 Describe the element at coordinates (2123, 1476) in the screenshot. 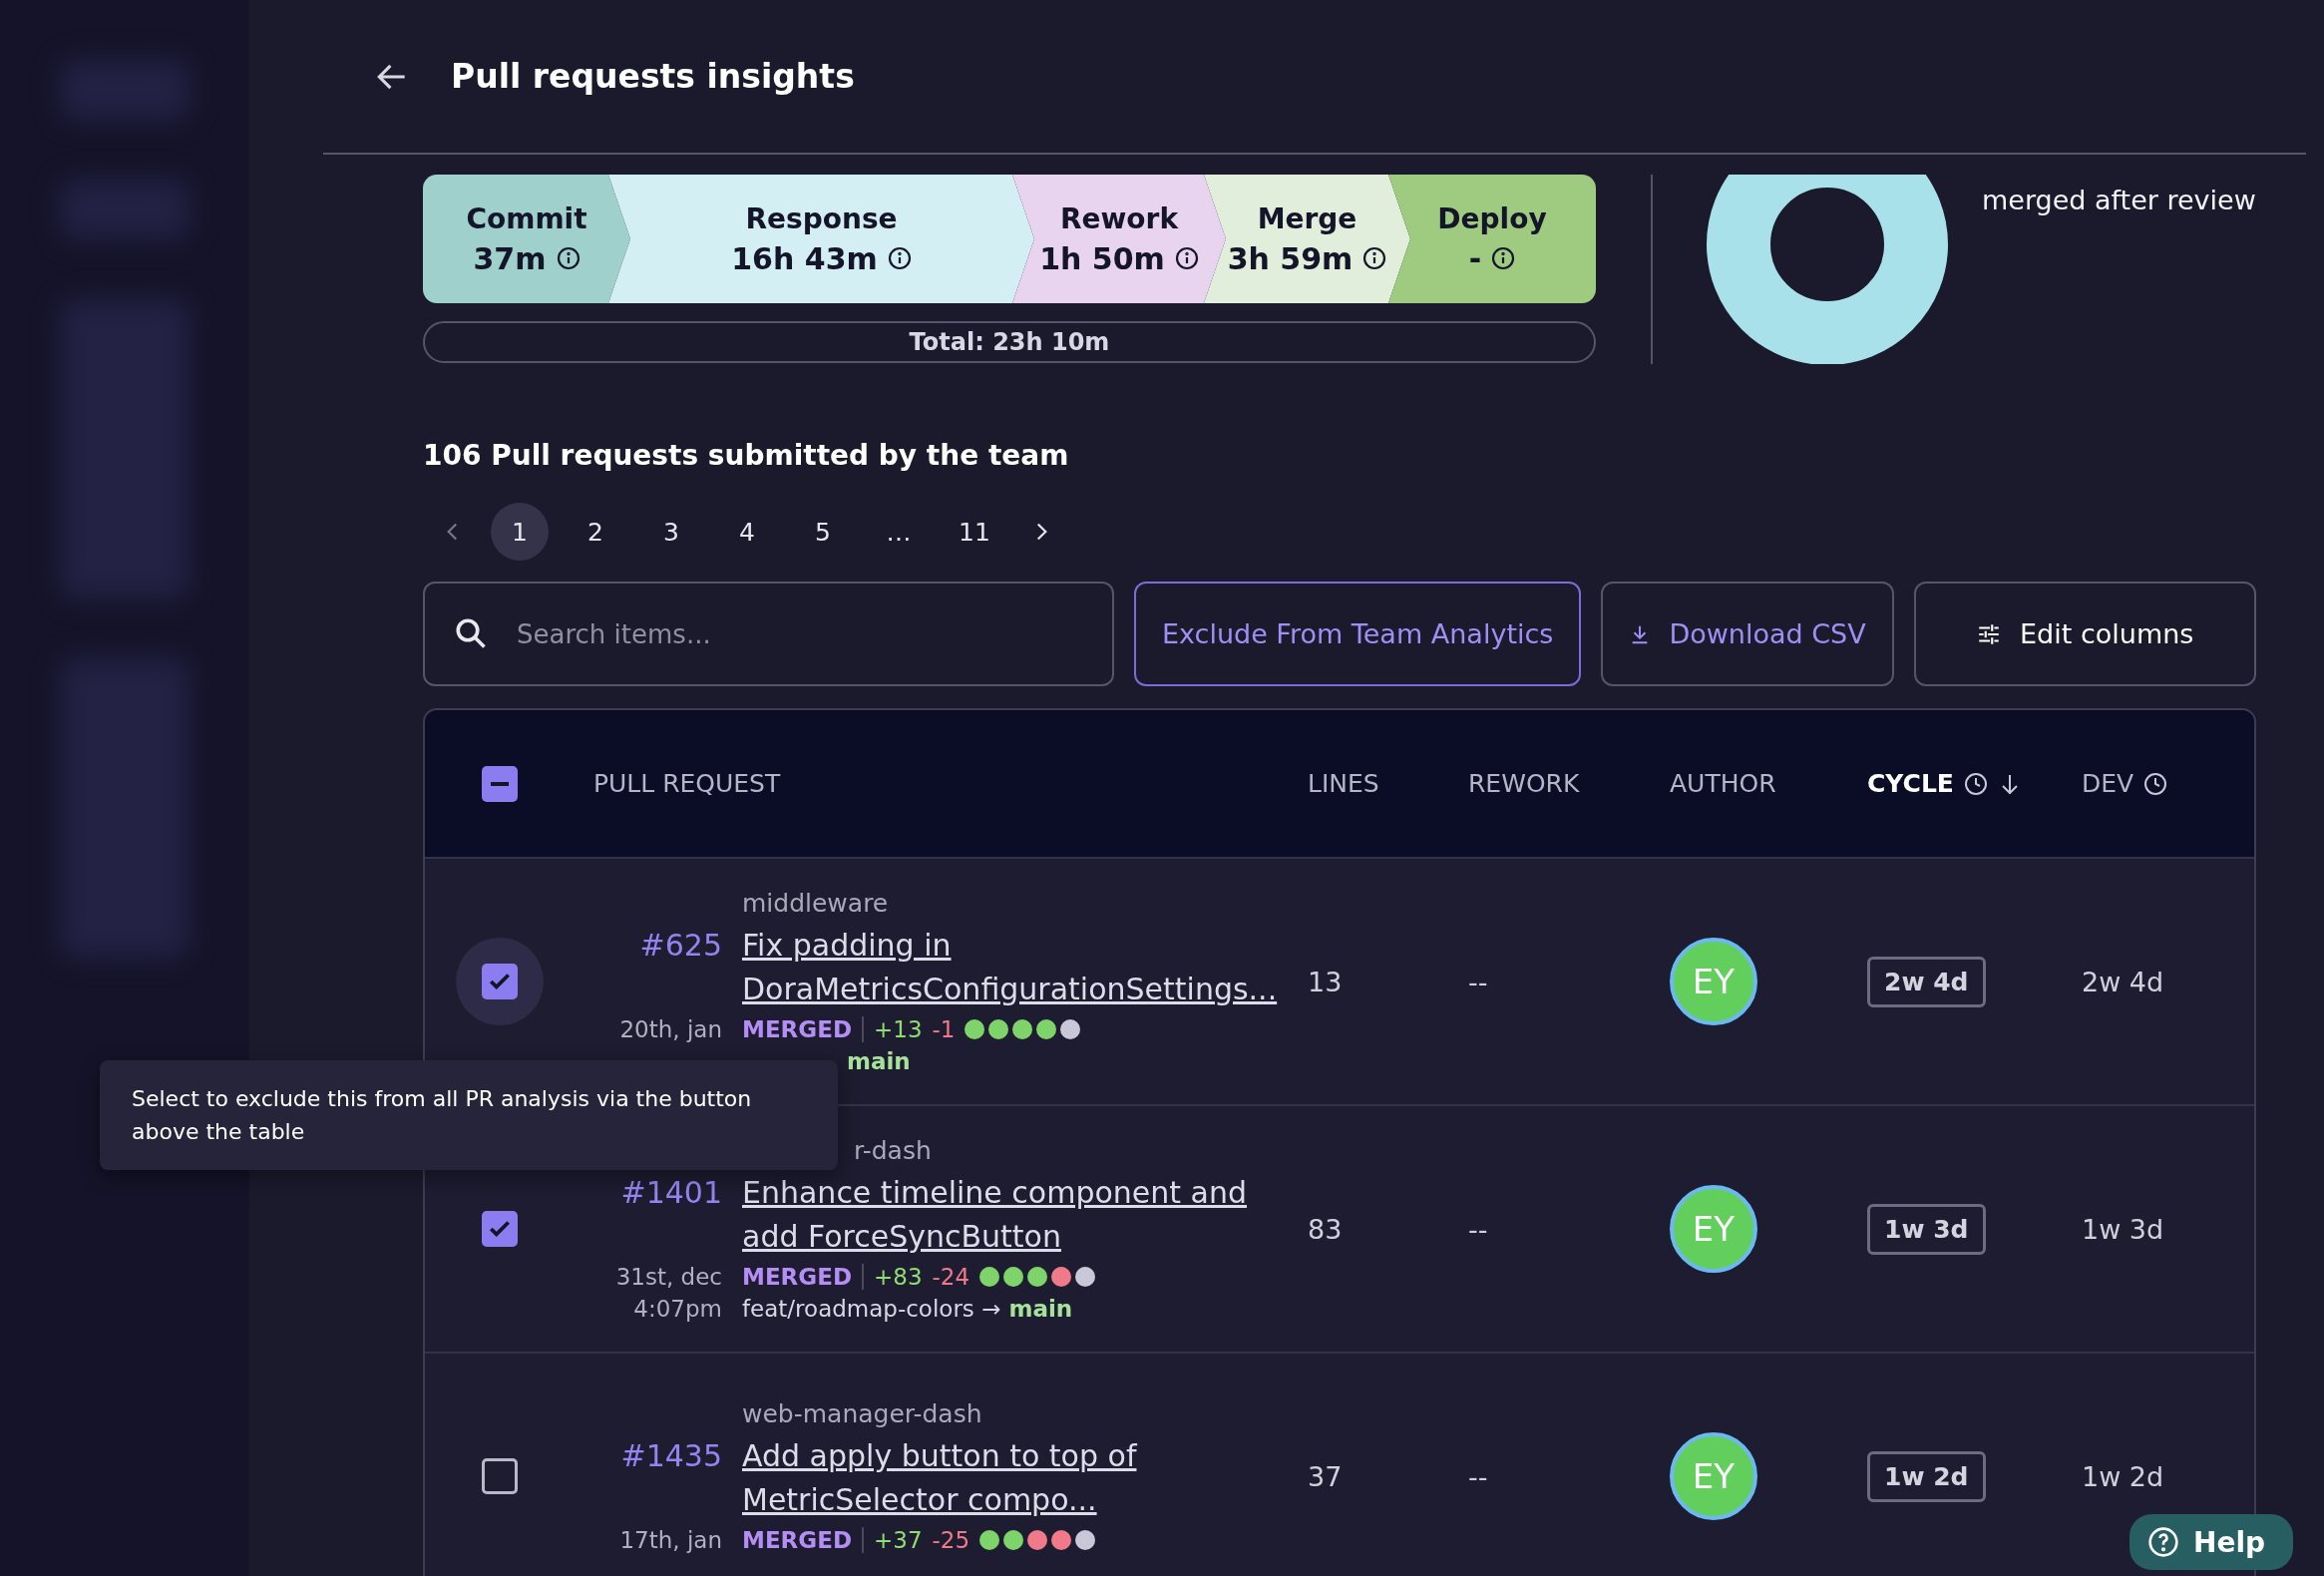

I see `dev-time: 1w 2d` at that location.